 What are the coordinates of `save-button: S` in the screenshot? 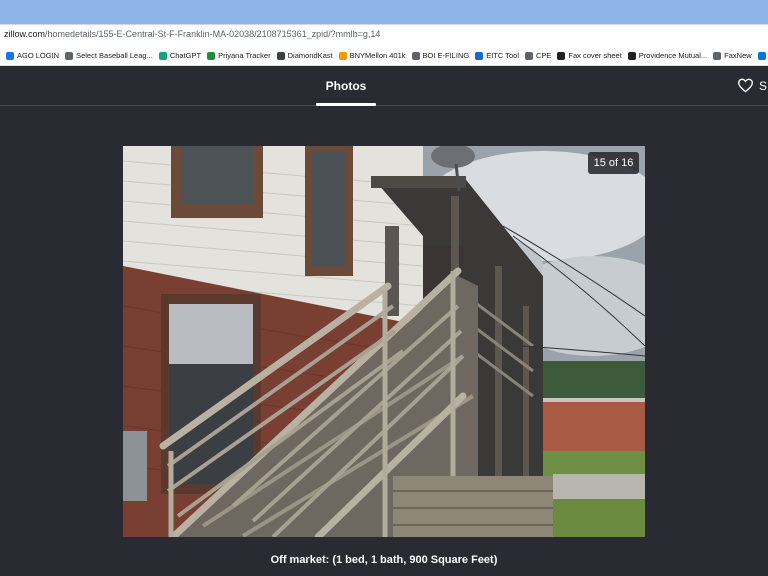 It's located at (752, 85).